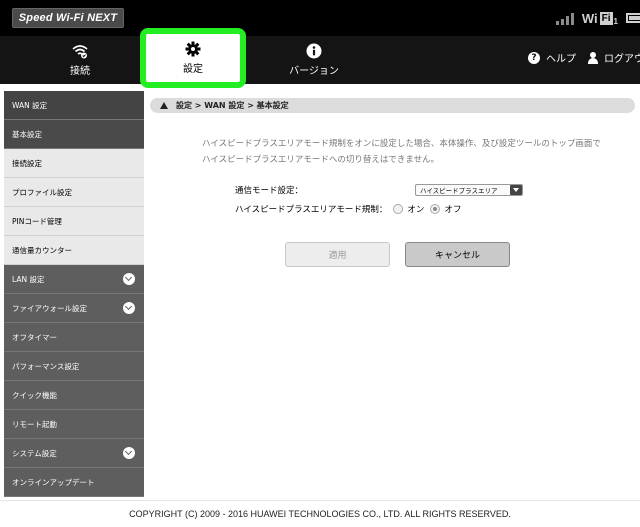 Image resolution: width=640 pixels, height=527 pixels. I want to click on sidebar-item-off-timer: オフタイマー, so click(74, 337).